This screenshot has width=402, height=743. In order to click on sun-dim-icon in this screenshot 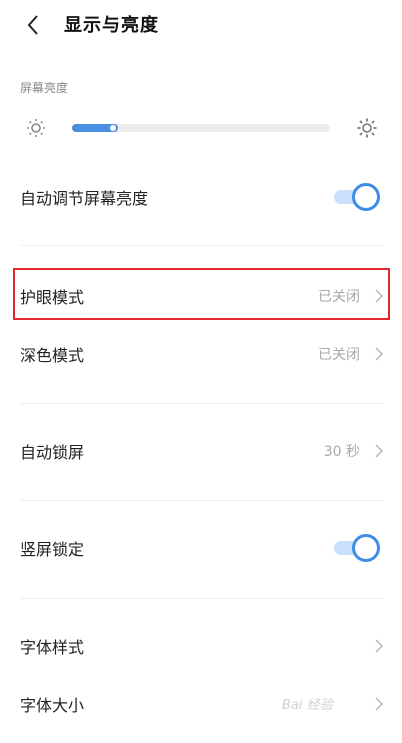, I will do `click(36, 128)`.